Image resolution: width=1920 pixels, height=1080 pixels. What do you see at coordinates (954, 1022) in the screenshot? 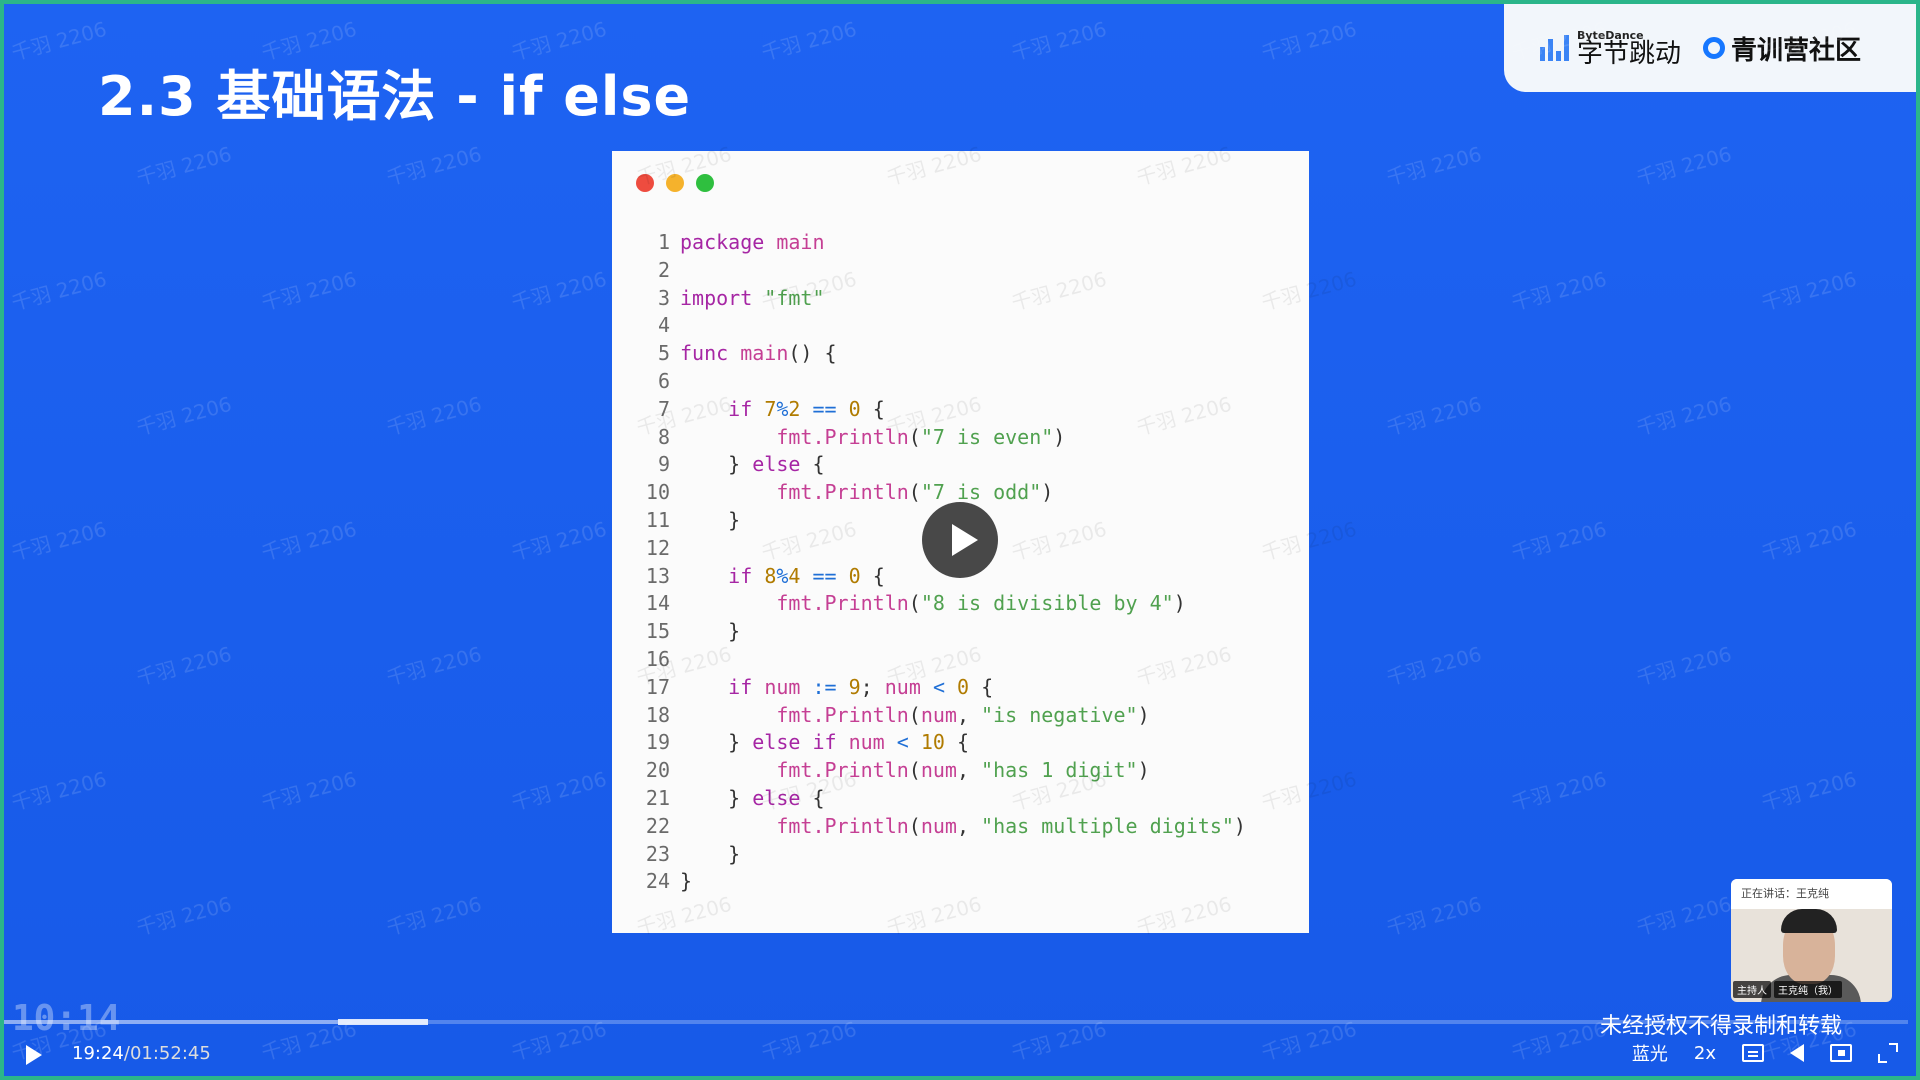
I see `progress-bar` at bounding box center [954, 1022].